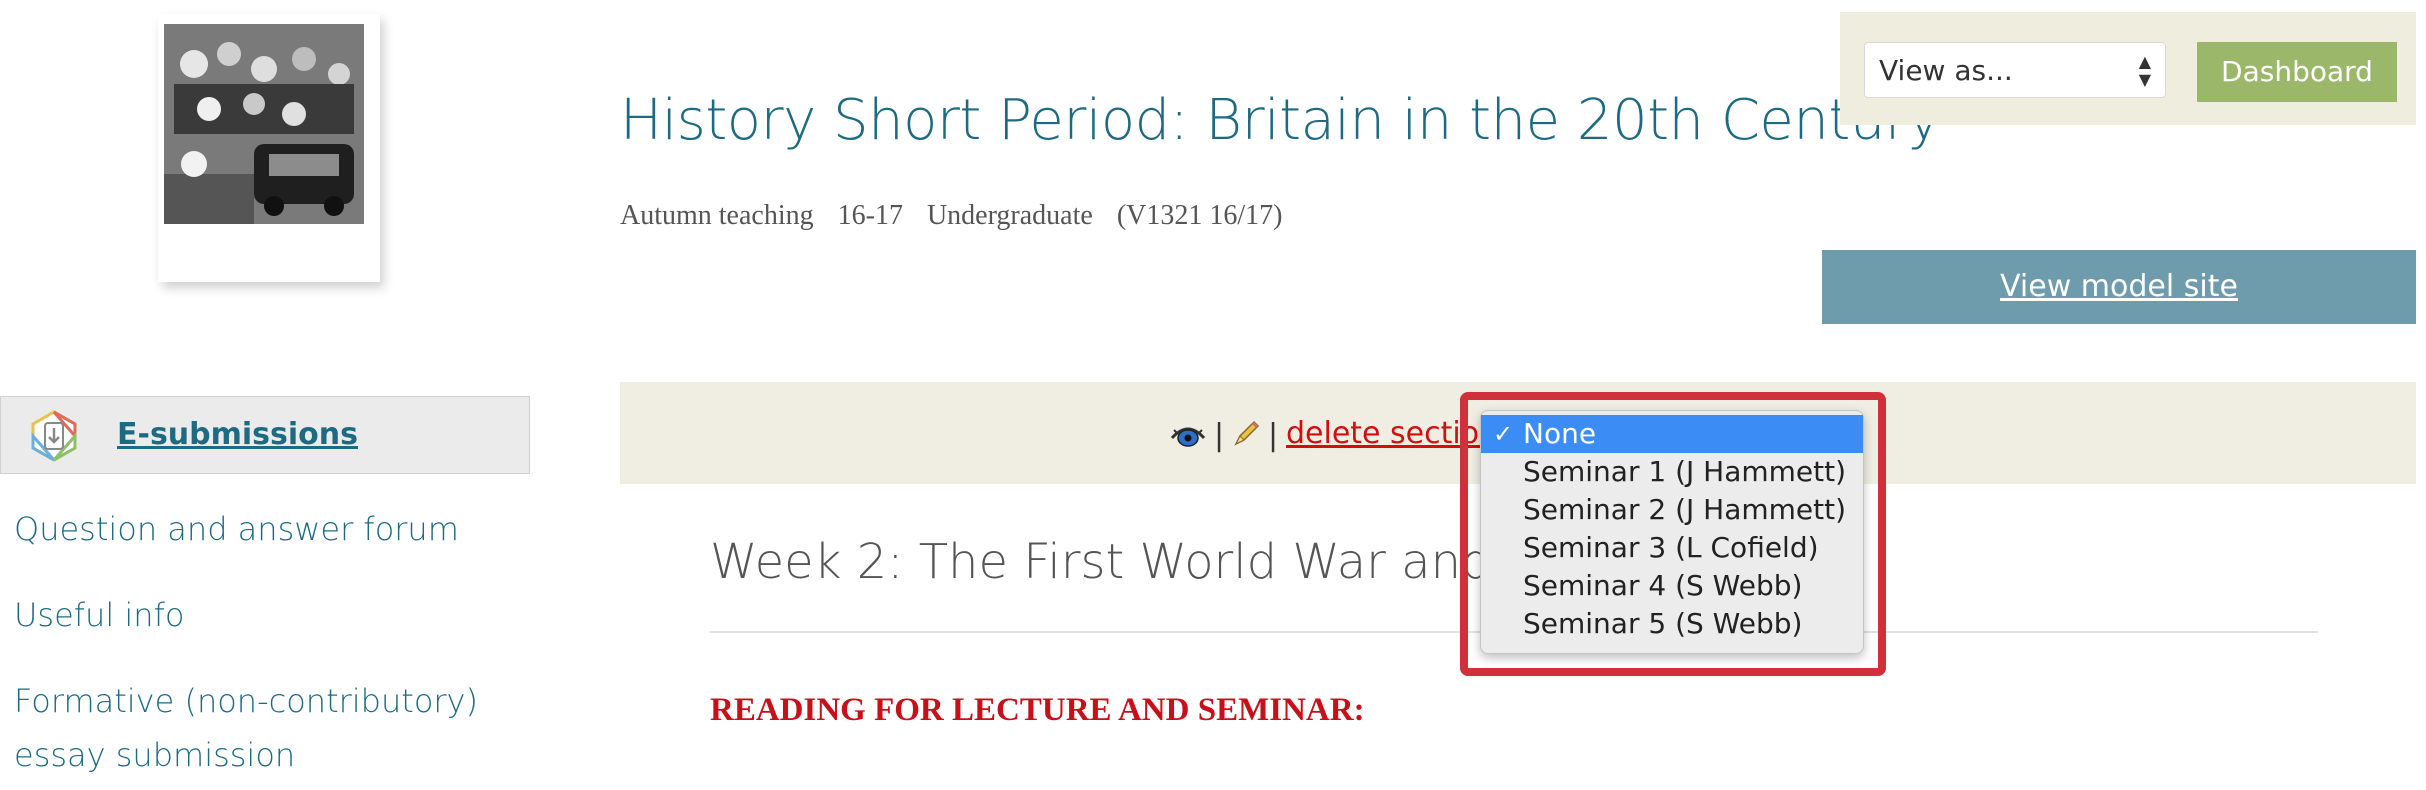 This screenshot has width=2426, height=790. Describe the element at coordinates (870, 215) in the screenshot. I see `meta-year: 16-17` at that location.